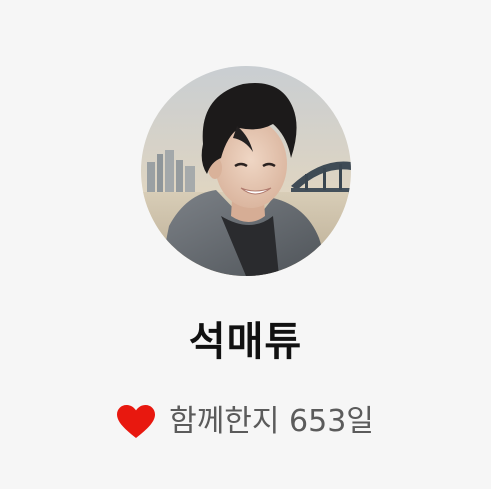  I want to click on heart-icon, so click(136, 422).